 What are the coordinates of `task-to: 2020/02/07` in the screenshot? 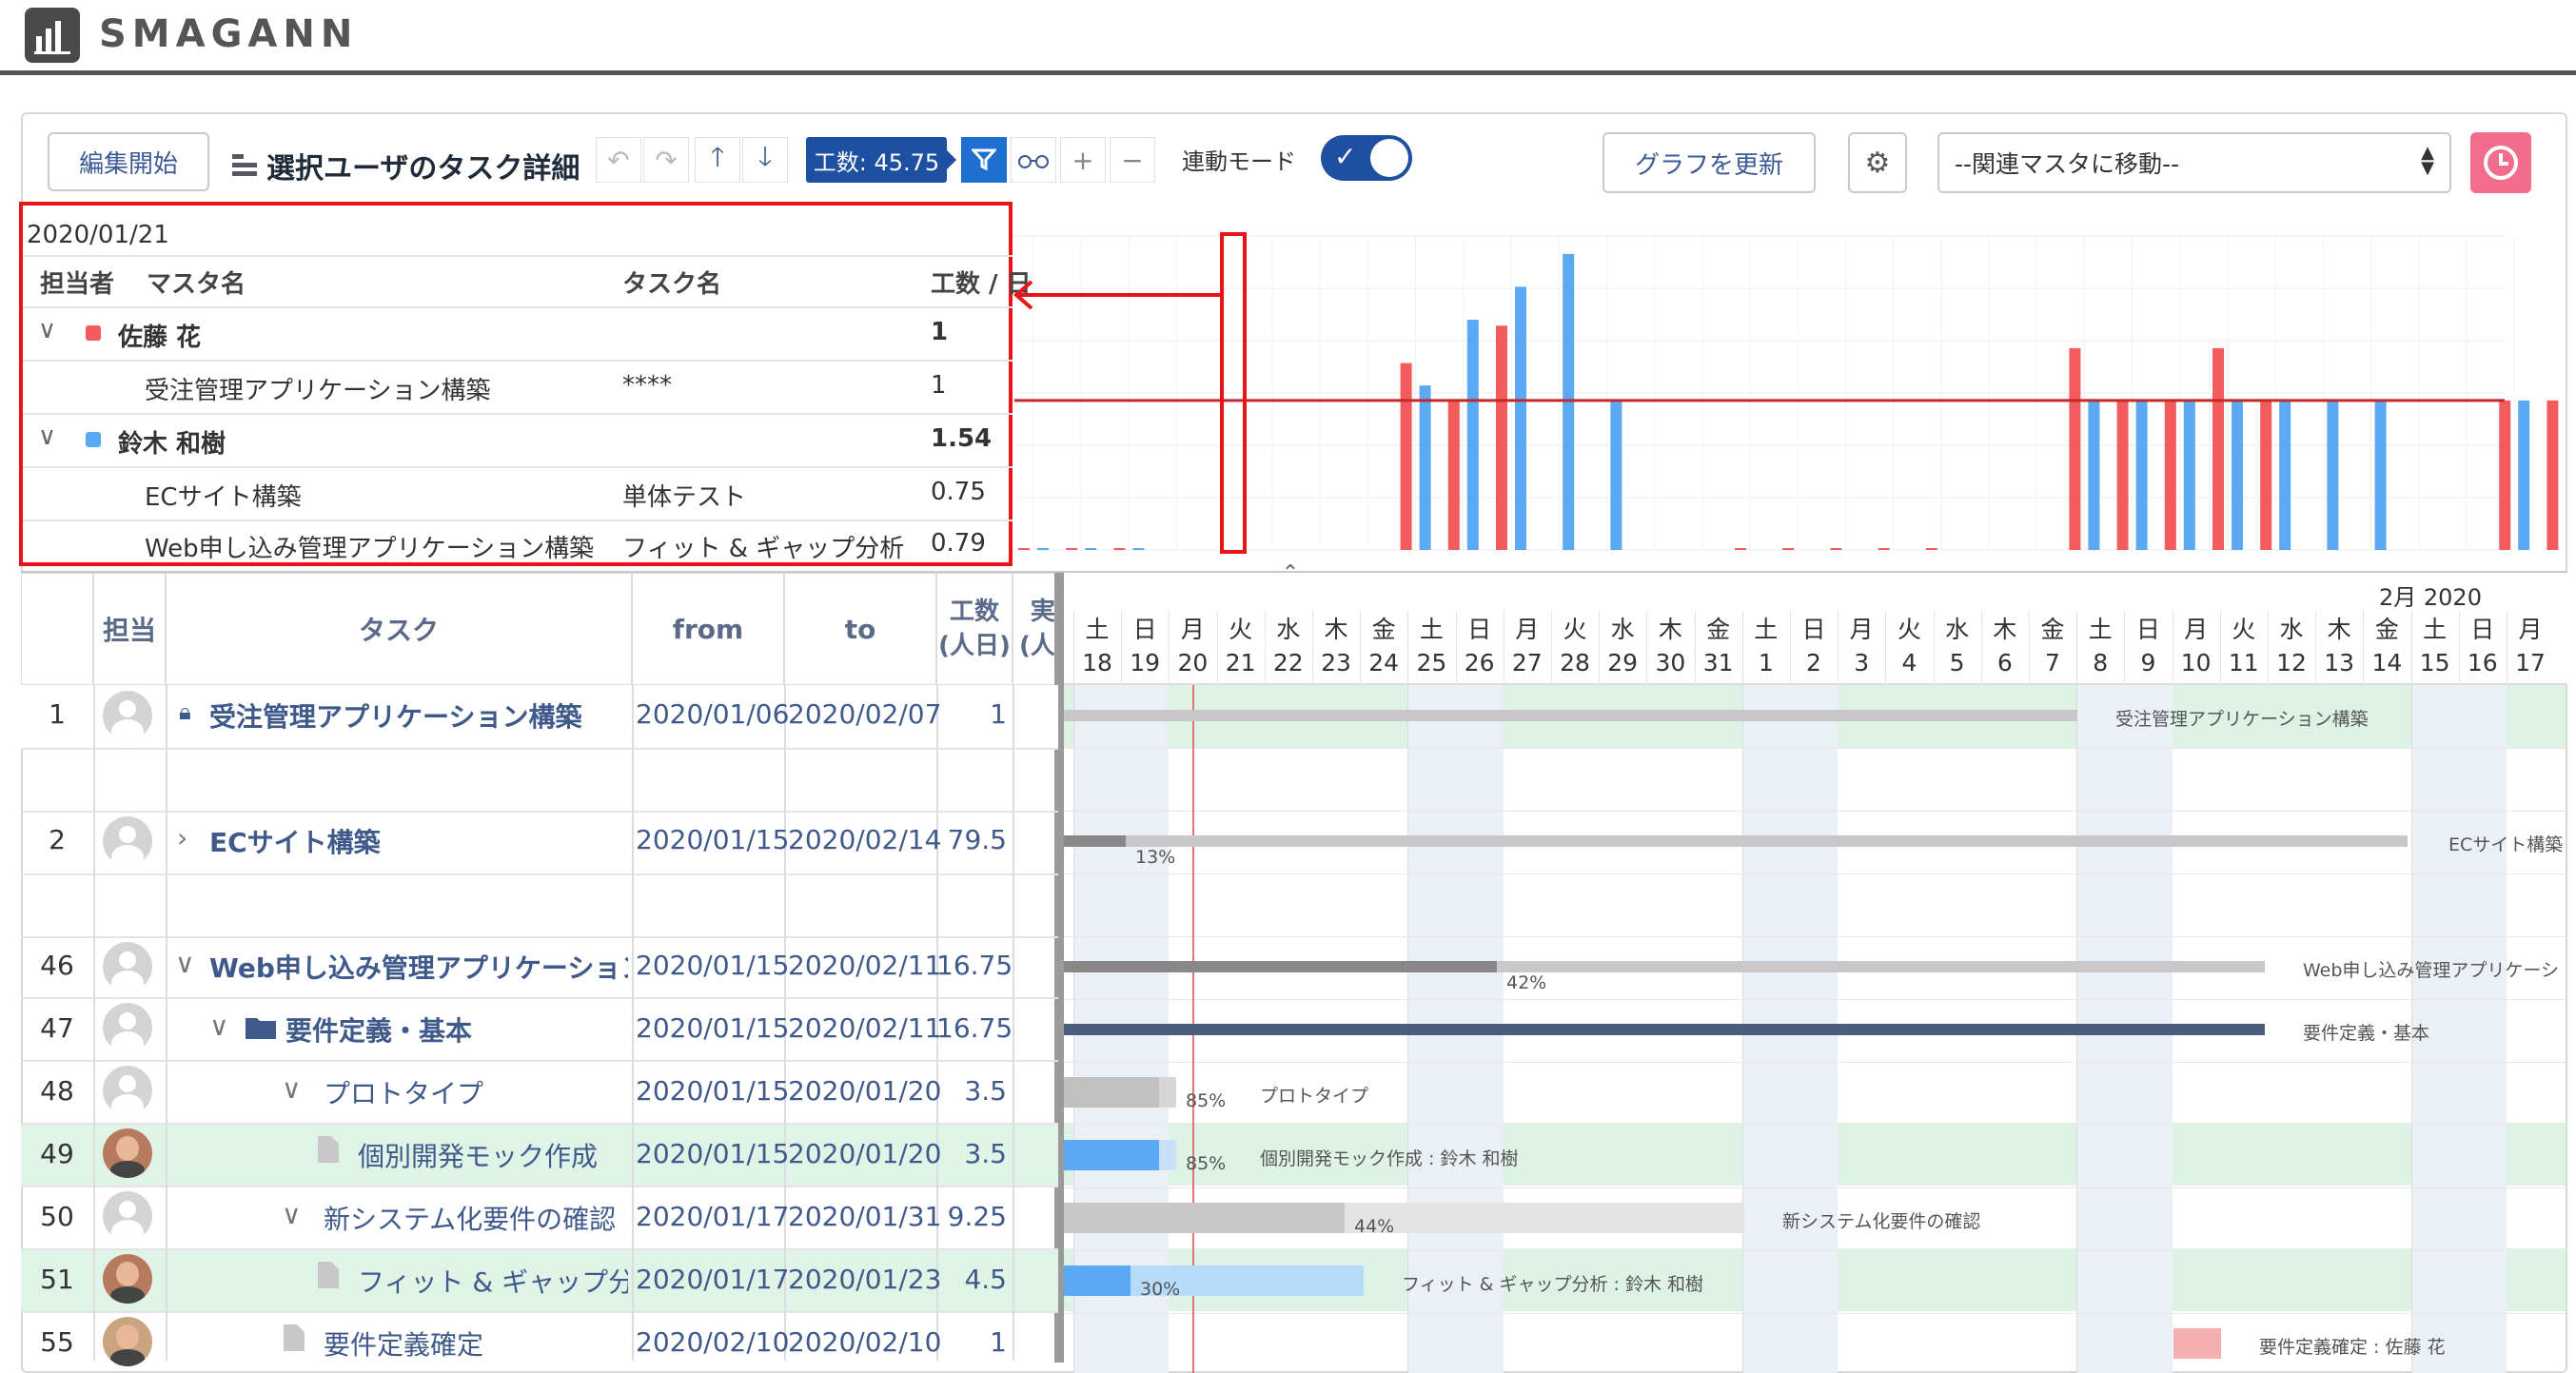 It's located at (864, 714).